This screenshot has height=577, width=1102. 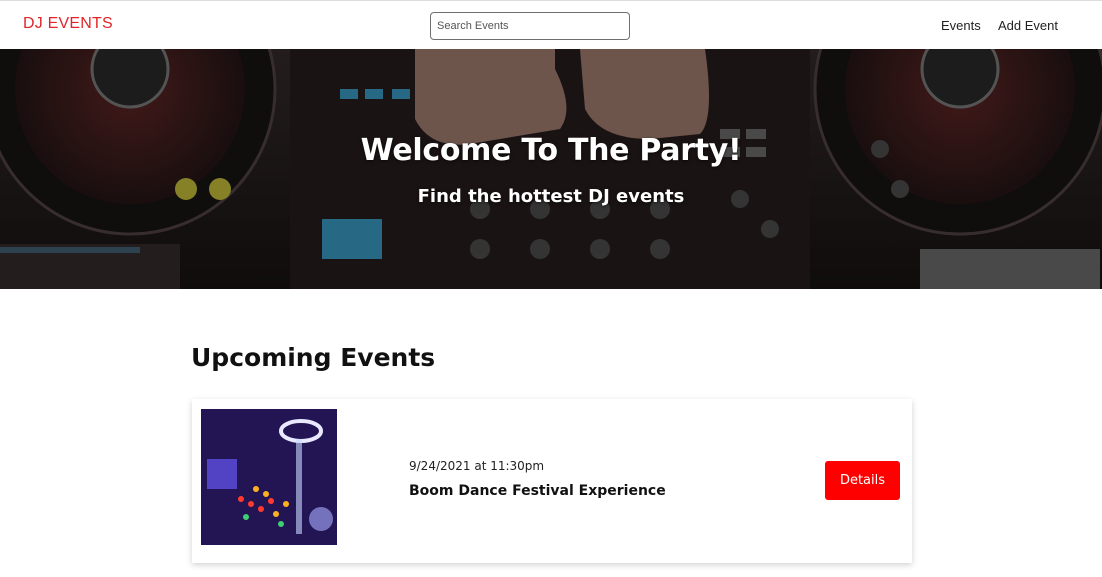 What do you see at coordinates (862, 480) in the screenshot?
I see `details-button: Details` at bounding box center [862, 480].